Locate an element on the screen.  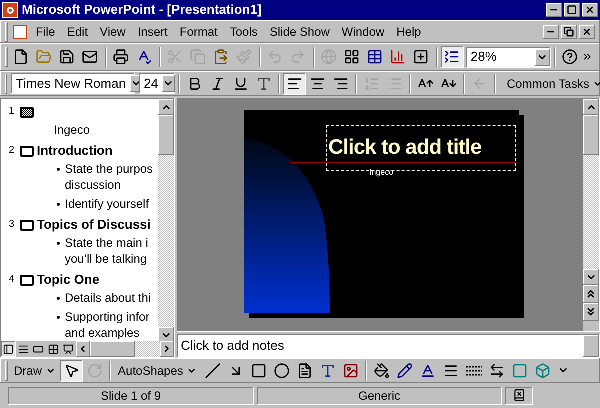
menu-item: View is located at coordinates (113, 31).